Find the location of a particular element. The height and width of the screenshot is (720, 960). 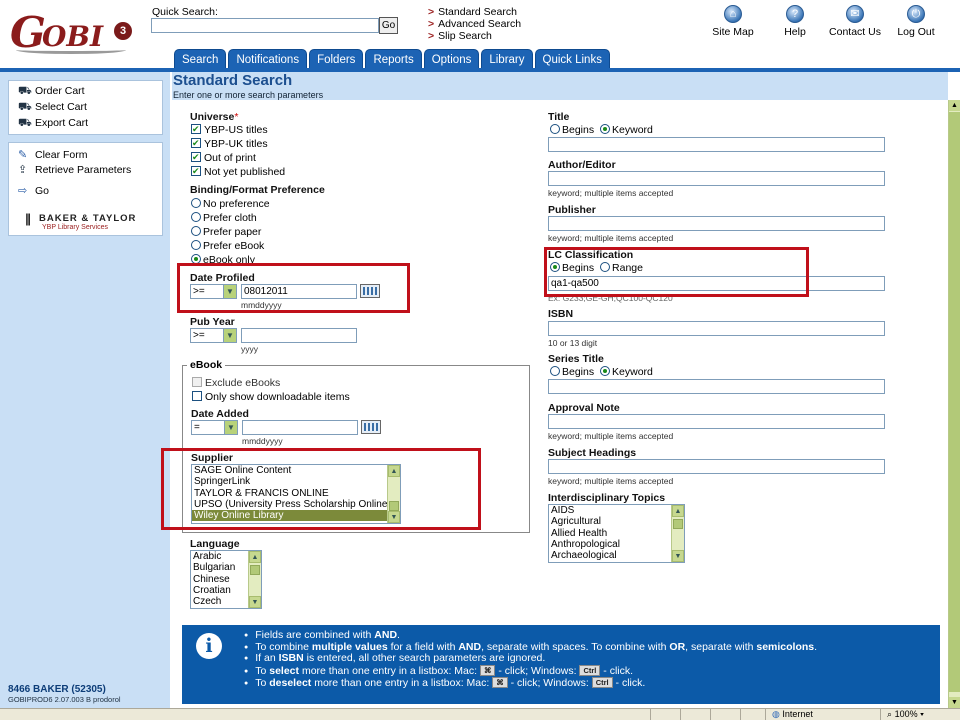

topic-option: Archaeological is located at coordinates (616, 555).